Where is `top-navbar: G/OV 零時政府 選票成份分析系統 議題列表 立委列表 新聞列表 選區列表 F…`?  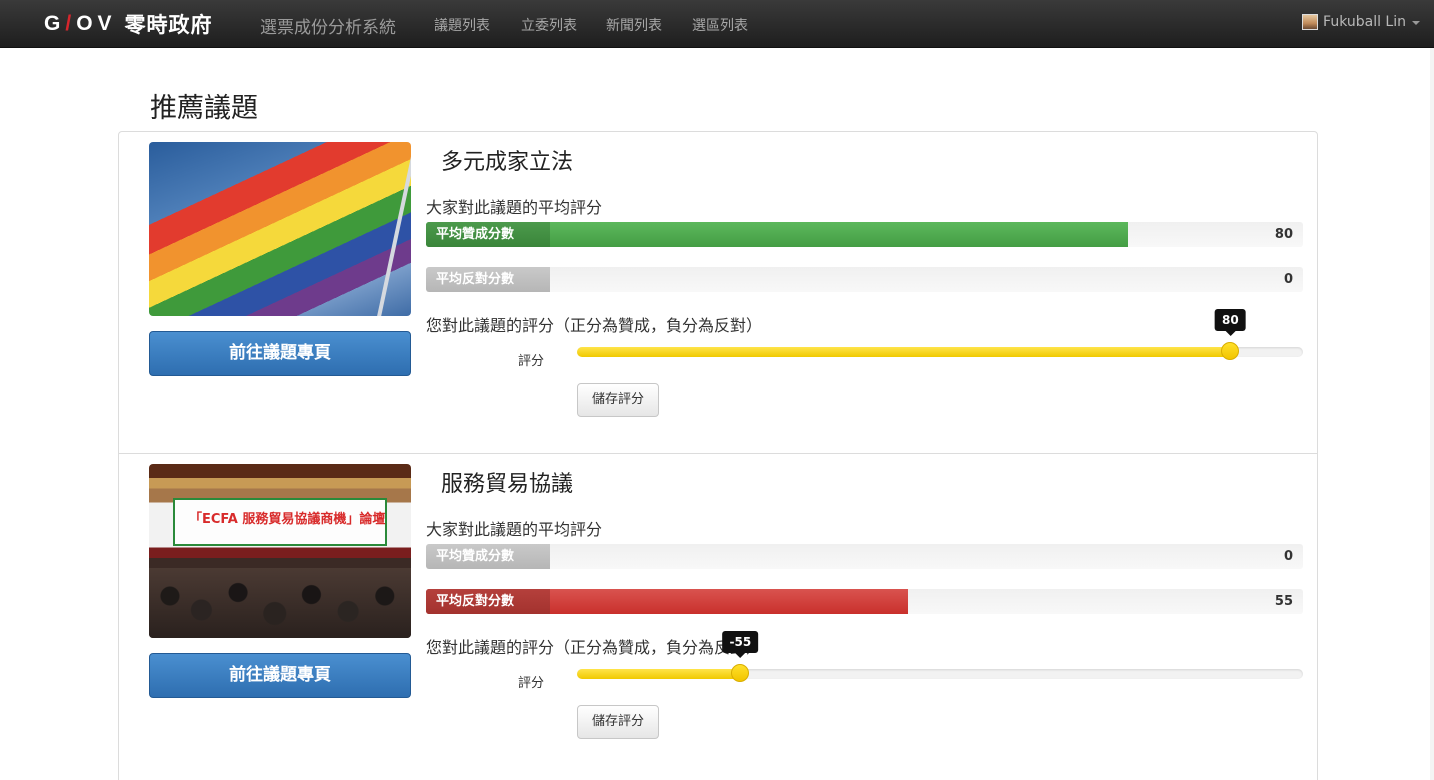 top-navbar: G/OV 零時政府 選票成份分析系統 議題列表 立委列表 新聞列表 選區列表 F… is located at coordinates (717, 24).